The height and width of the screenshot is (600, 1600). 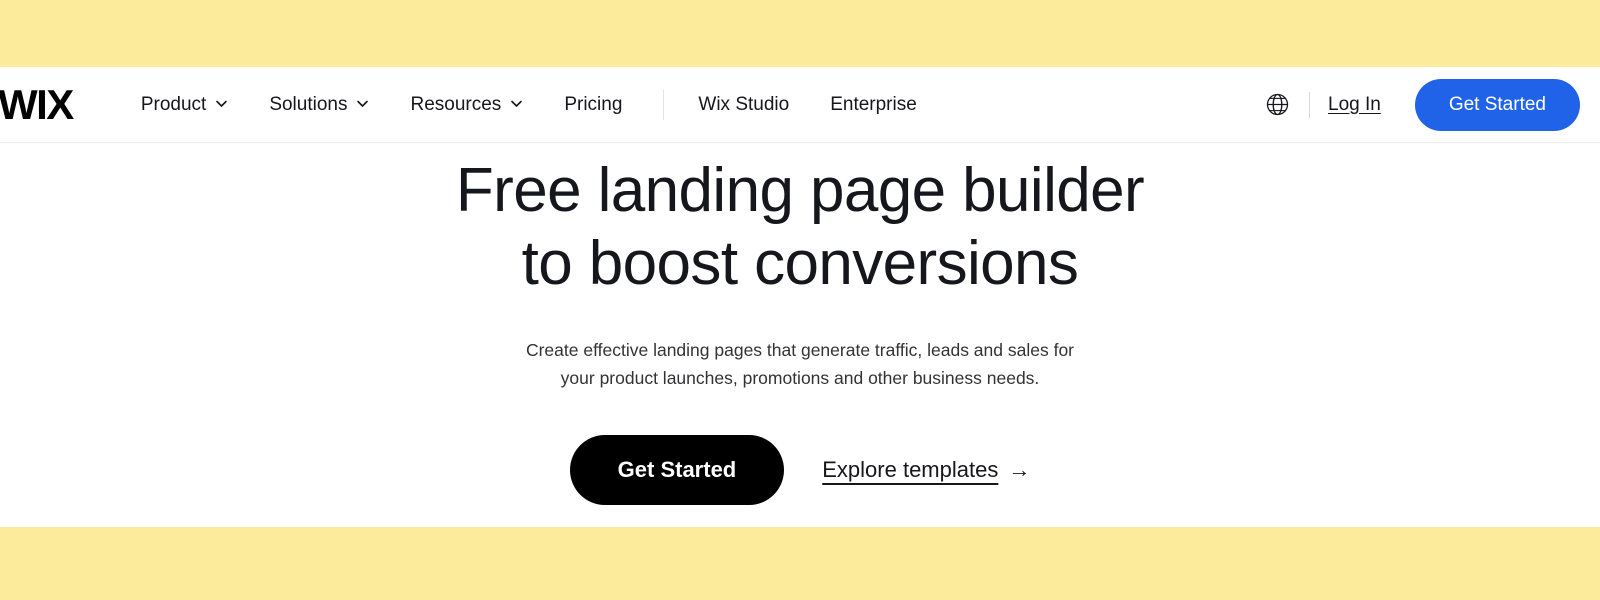 What do you see at coordinates (1309, 104) in the screenshot?
I see `header-actions-divider` at bounding box center [1309, 104].